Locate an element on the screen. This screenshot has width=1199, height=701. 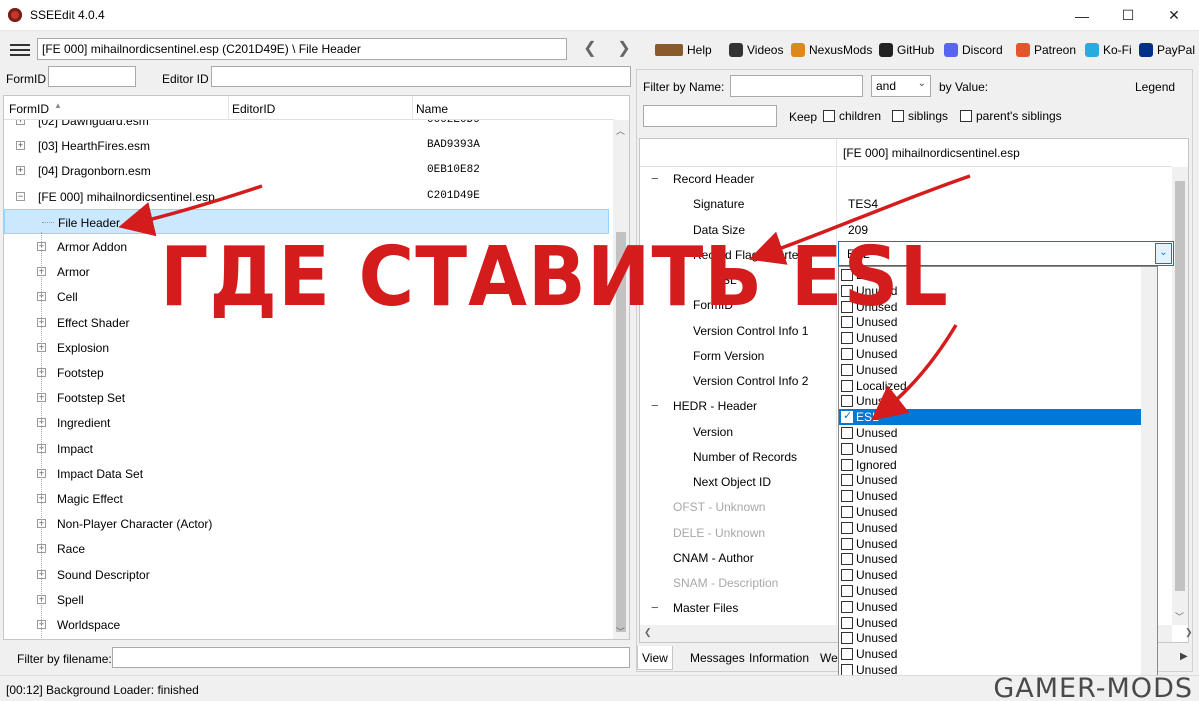
tab-view: View is located at coordinates (655, 658).